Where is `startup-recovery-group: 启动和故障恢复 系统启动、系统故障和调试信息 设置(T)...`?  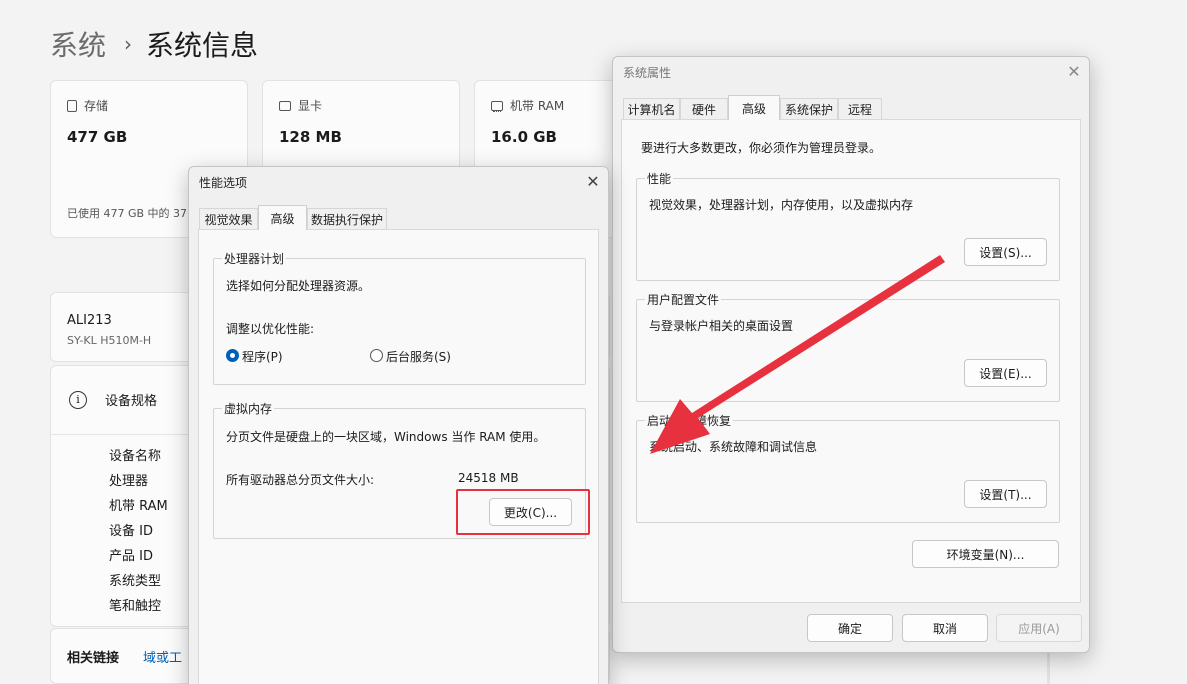 startup-recovery-group: 启动和故障恢复 系统启动、系统故障和调试信息 设置(T)... is located at coordinates (848, 467).